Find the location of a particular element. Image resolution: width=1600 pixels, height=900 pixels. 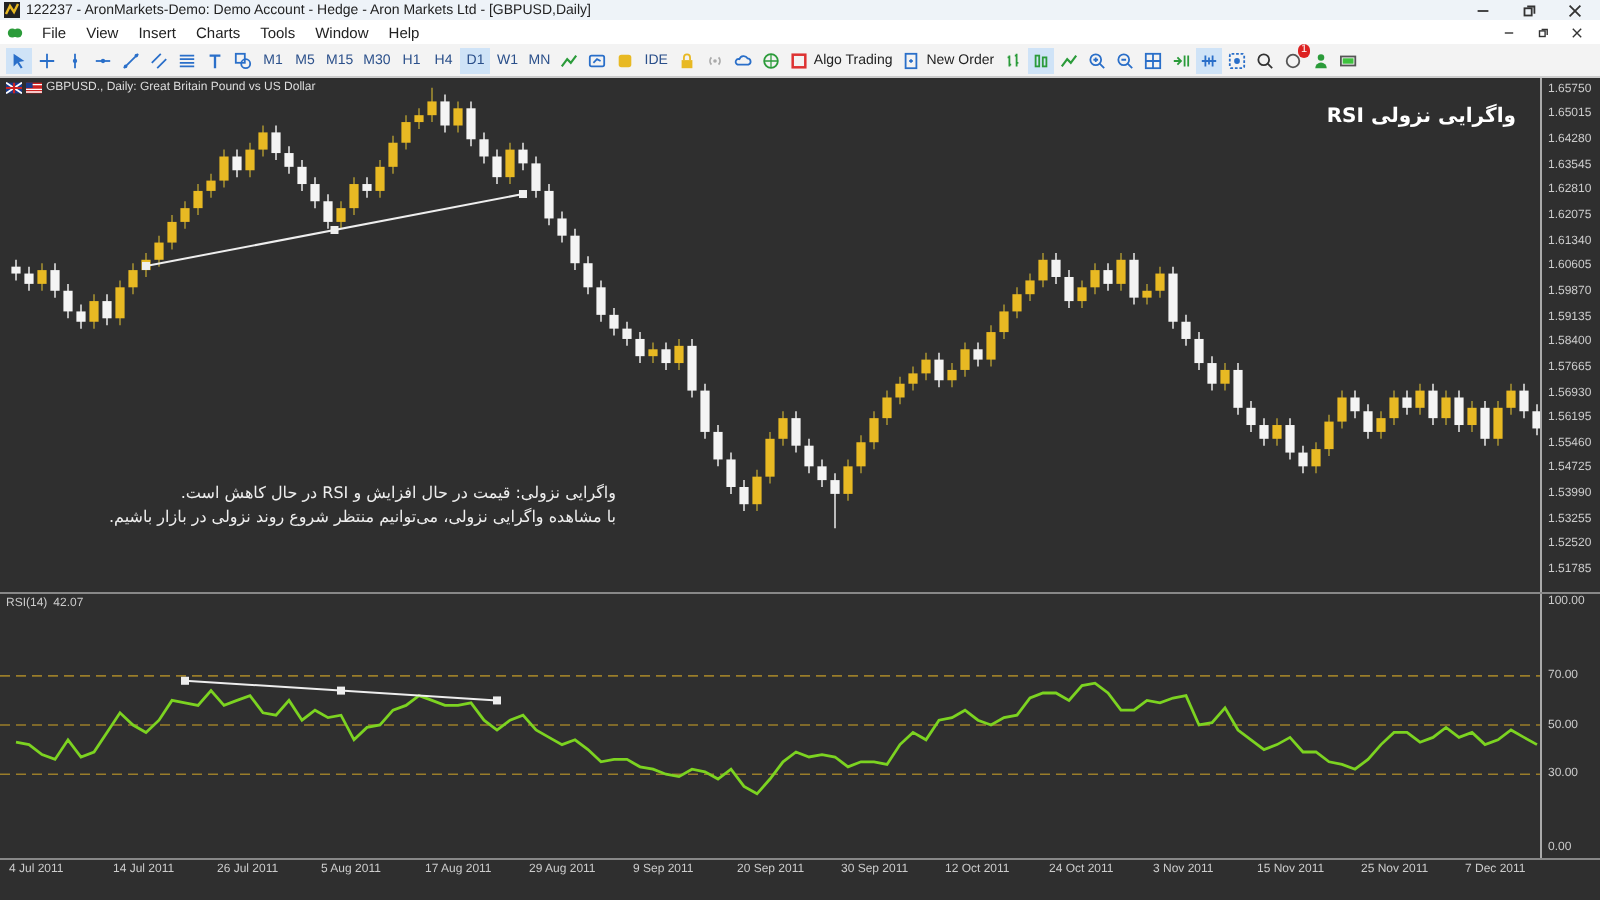

channel-button is located at coordinates (159, 60).